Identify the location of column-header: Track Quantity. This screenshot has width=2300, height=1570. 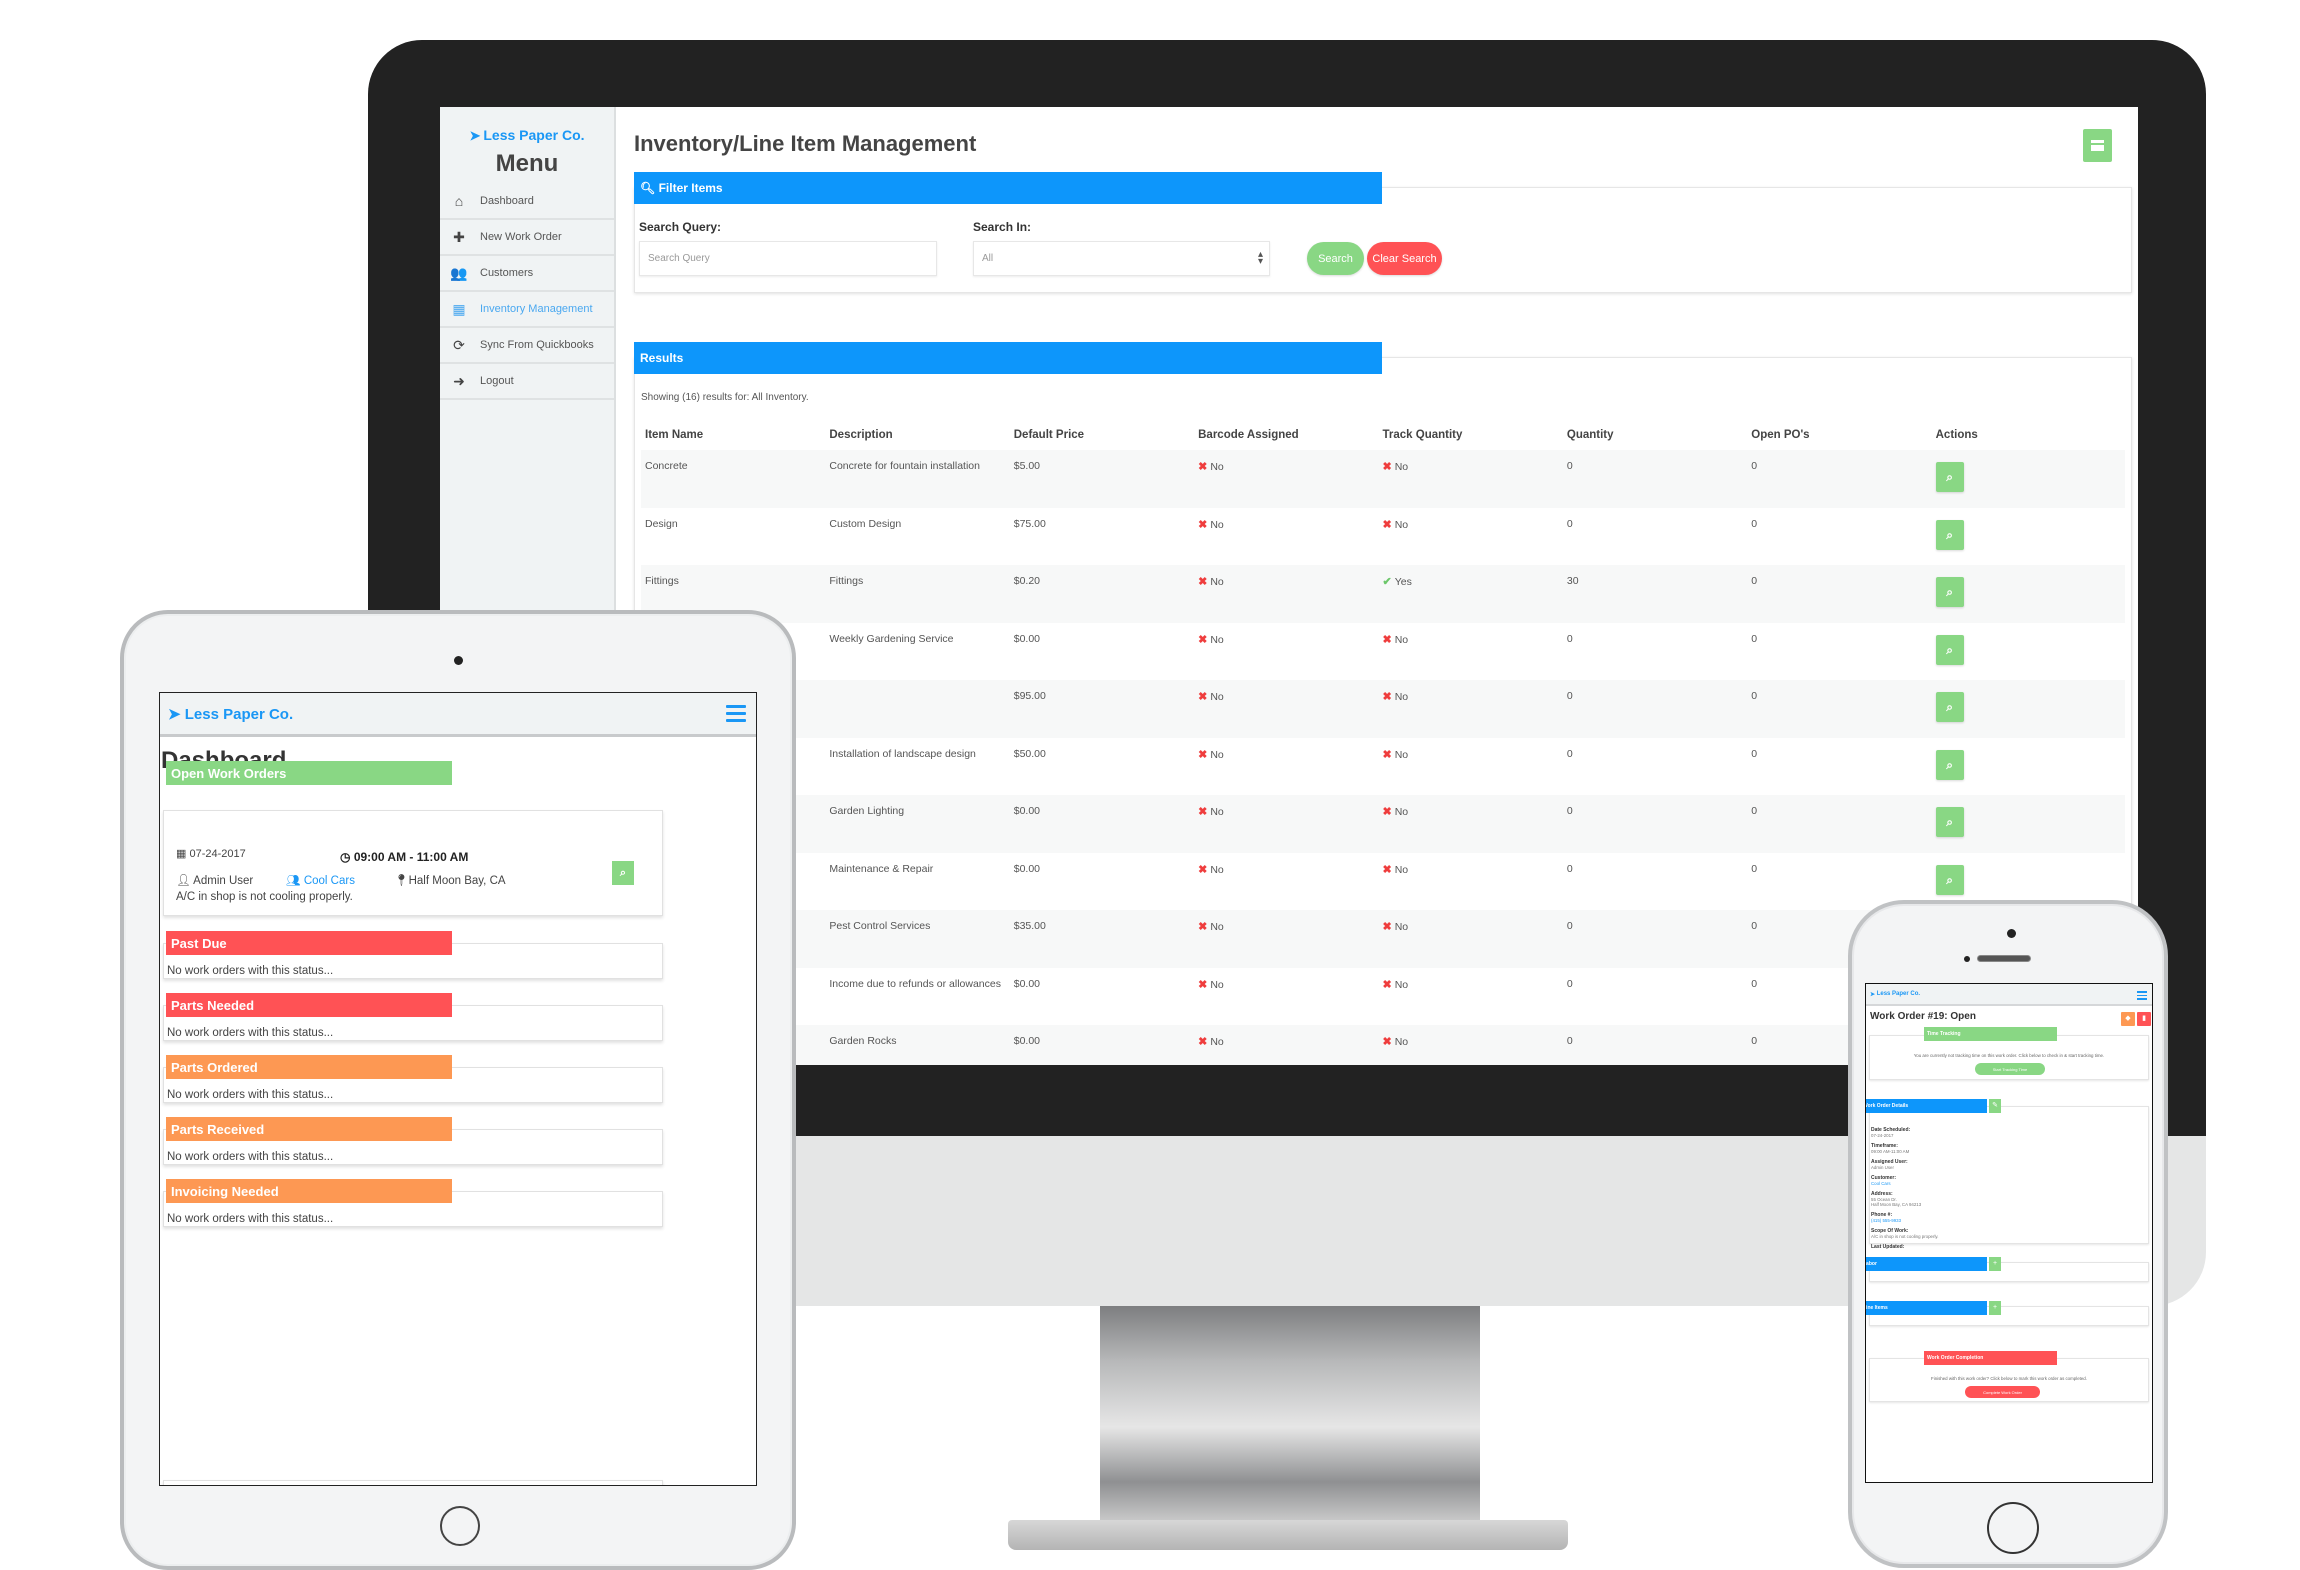
(1471, 435).